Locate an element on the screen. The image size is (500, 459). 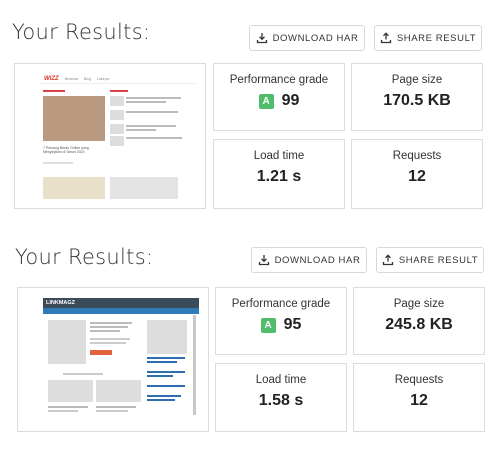
page-size-value: 170.5 KB is located at coordinates (417, 100).